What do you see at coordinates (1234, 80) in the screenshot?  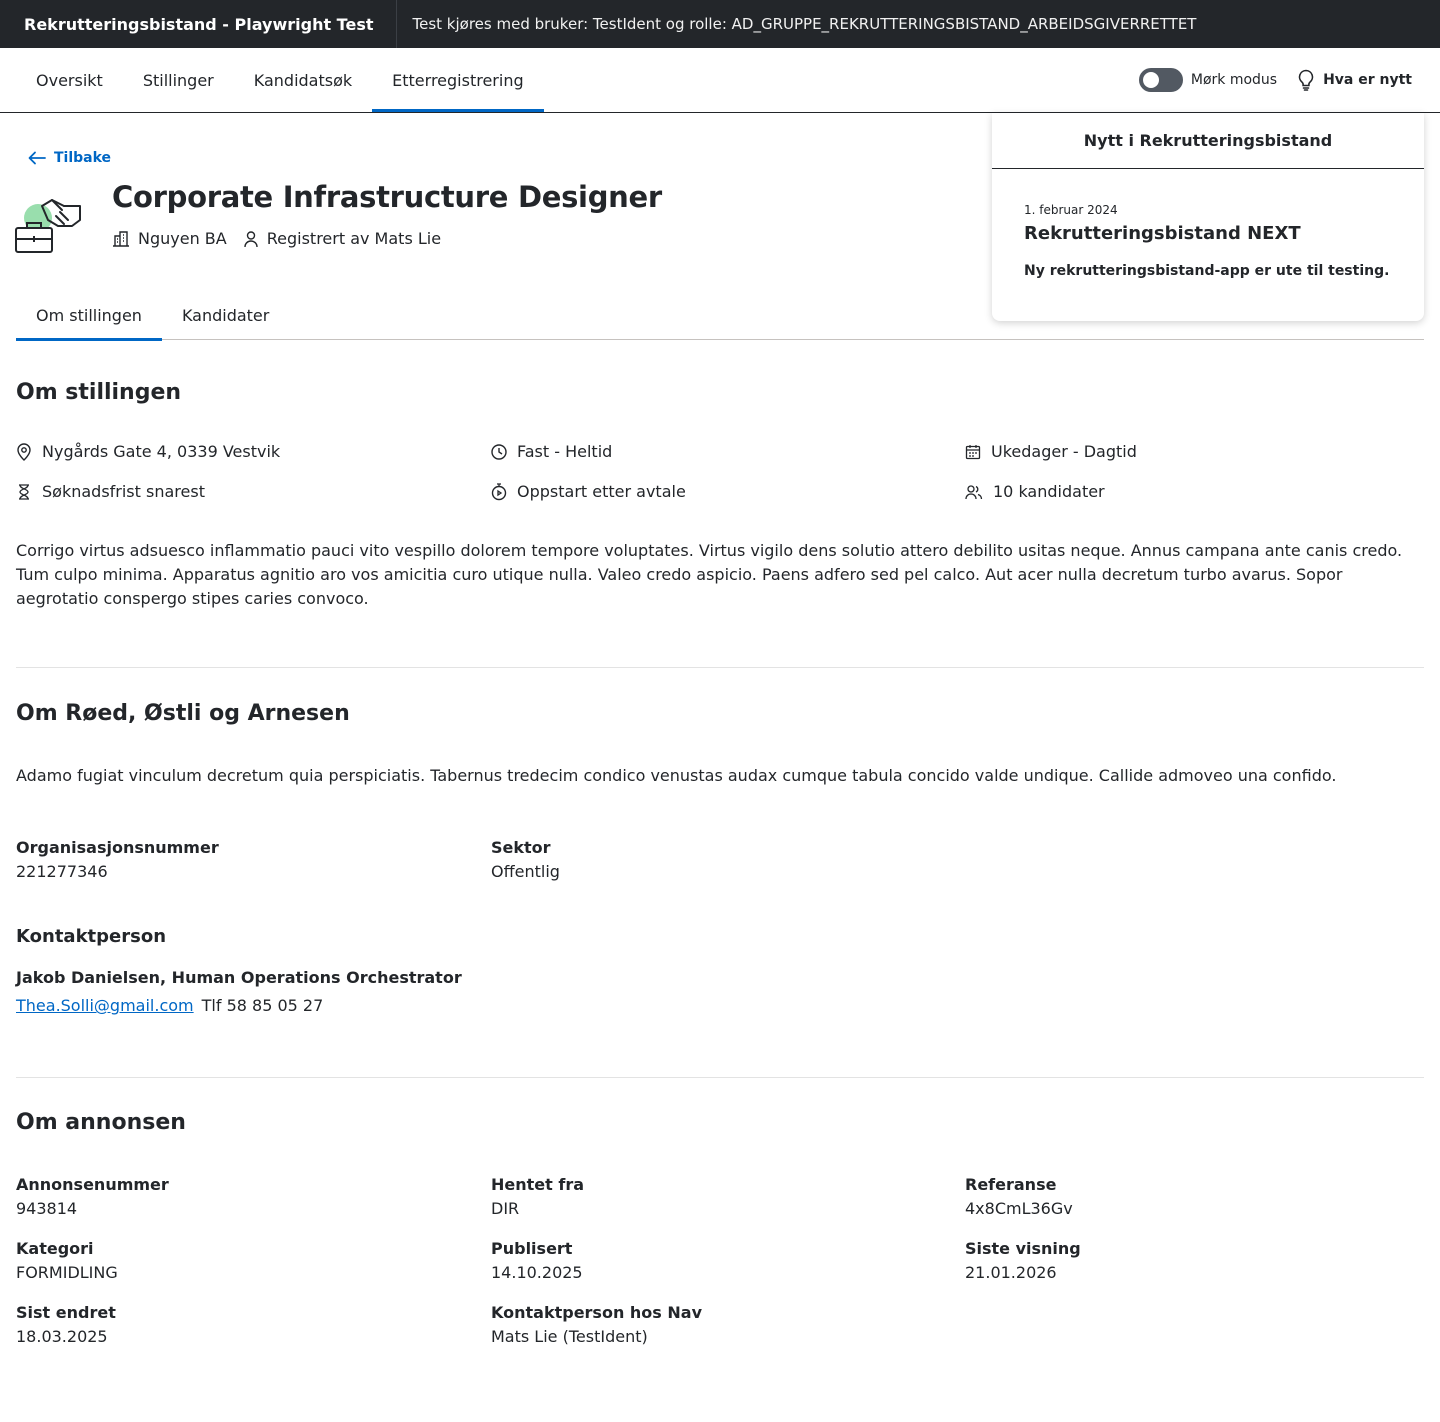 I see `dark-mode-label: Mørk modus` at bounding box center [1234, 80].